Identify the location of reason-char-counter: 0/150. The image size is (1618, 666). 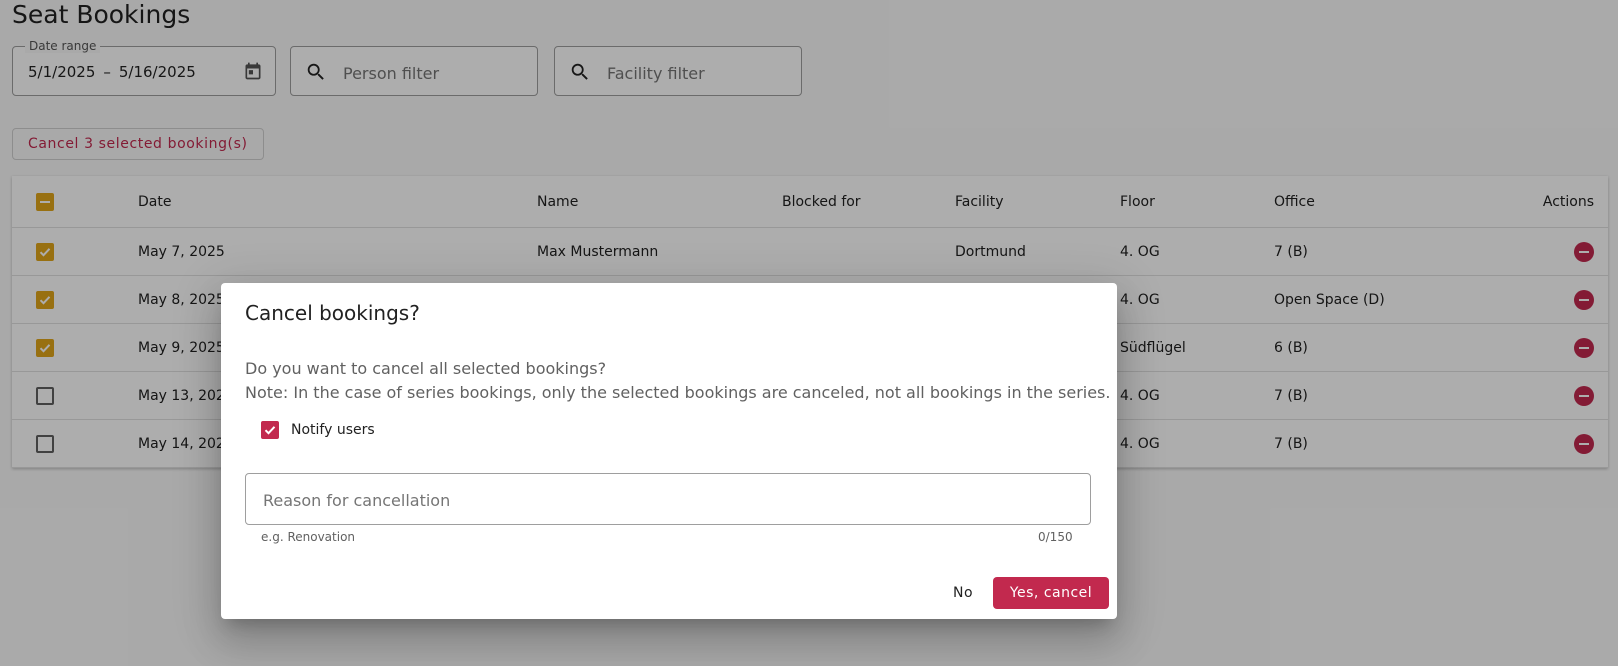
(1055, 537).